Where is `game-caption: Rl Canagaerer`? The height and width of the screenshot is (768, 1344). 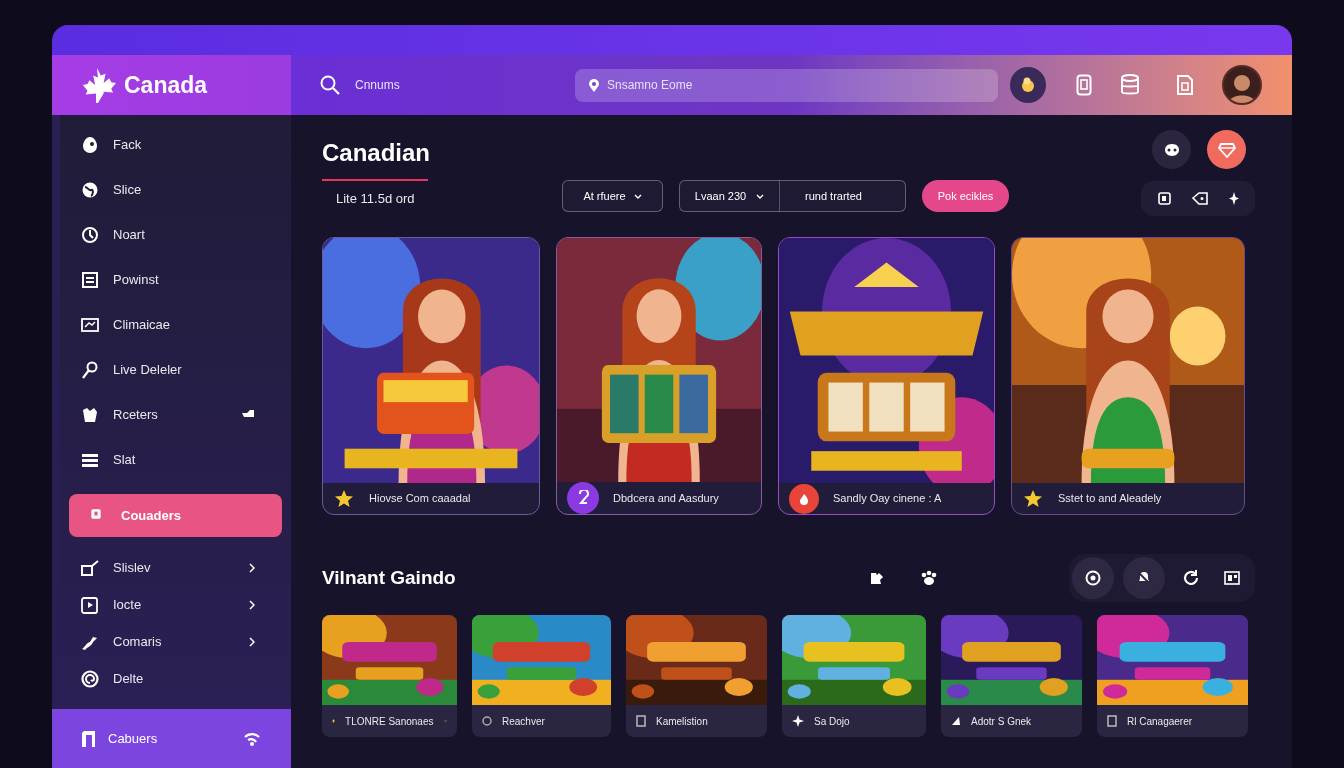 game-caption: Rl Canagaerer is located at coordinates (1160, 721).